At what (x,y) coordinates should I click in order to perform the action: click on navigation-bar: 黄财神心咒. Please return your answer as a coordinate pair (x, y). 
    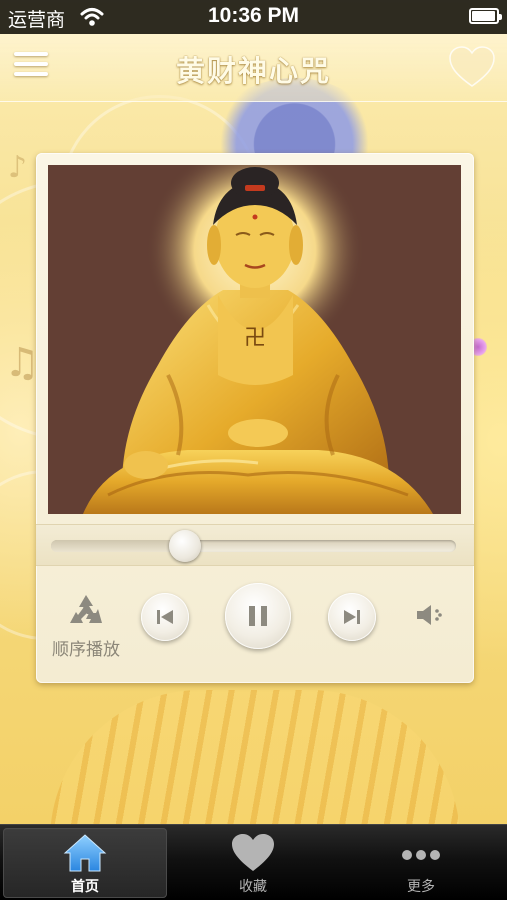
    Looking at the image, I should click on (253, 68).